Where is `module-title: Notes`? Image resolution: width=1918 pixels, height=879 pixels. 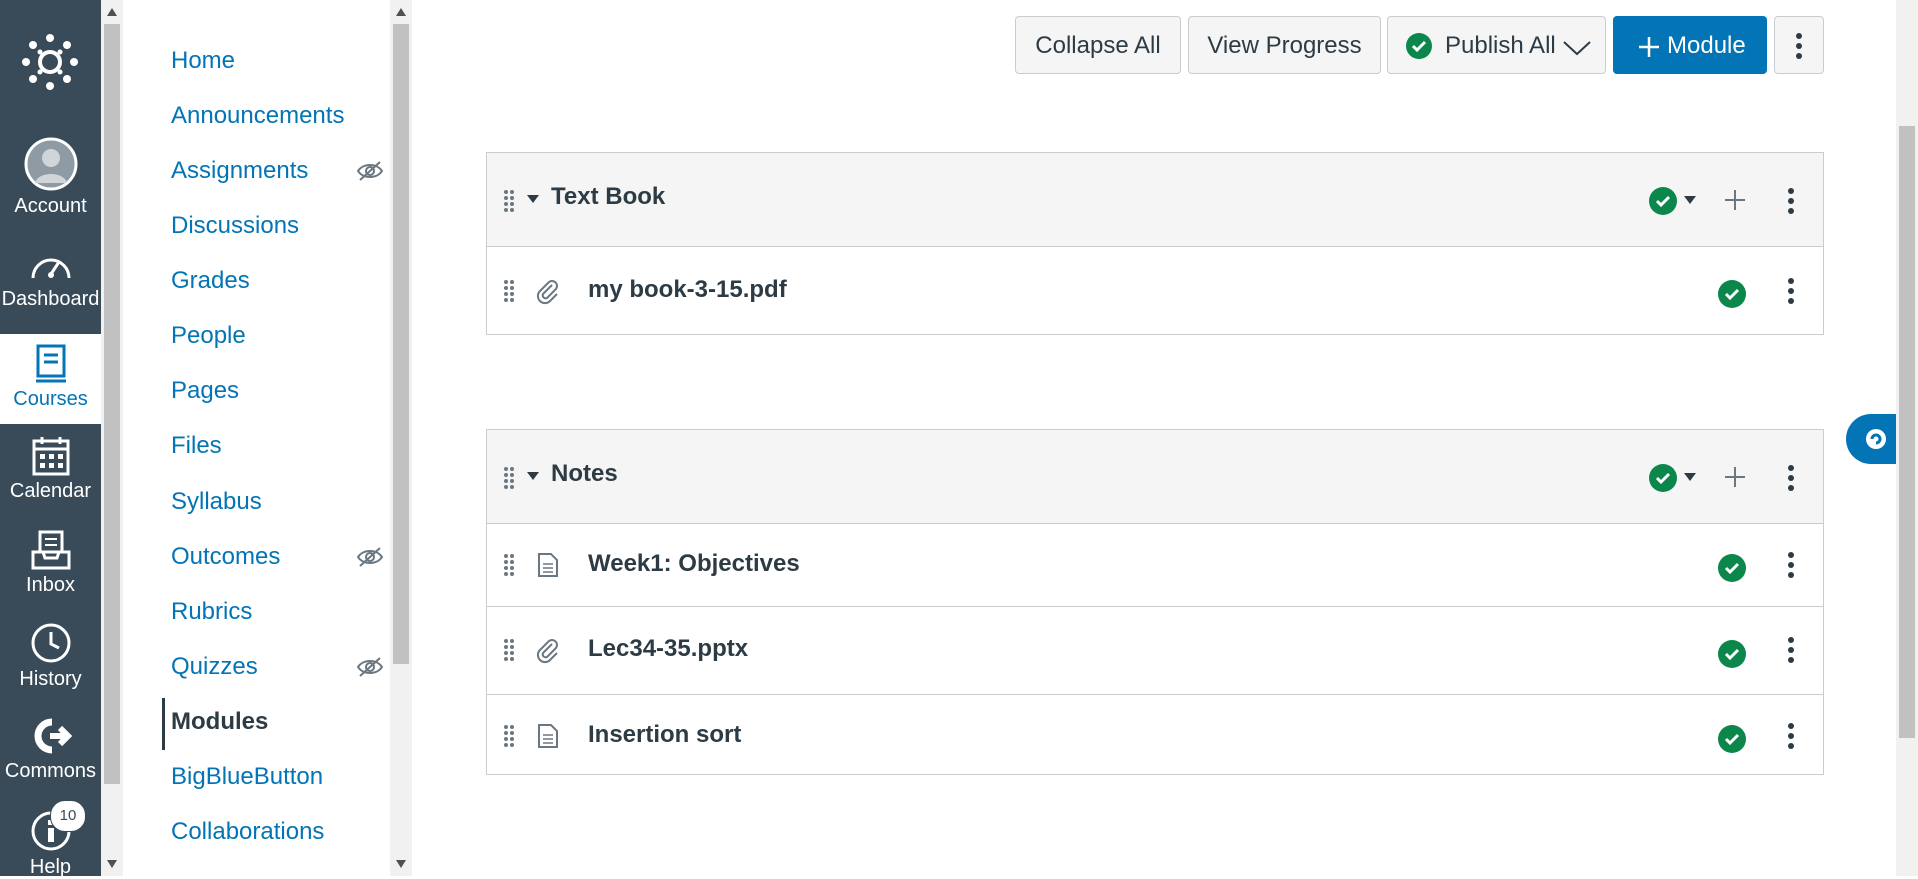
module-title: Notes is located at coordinates (584, 473).